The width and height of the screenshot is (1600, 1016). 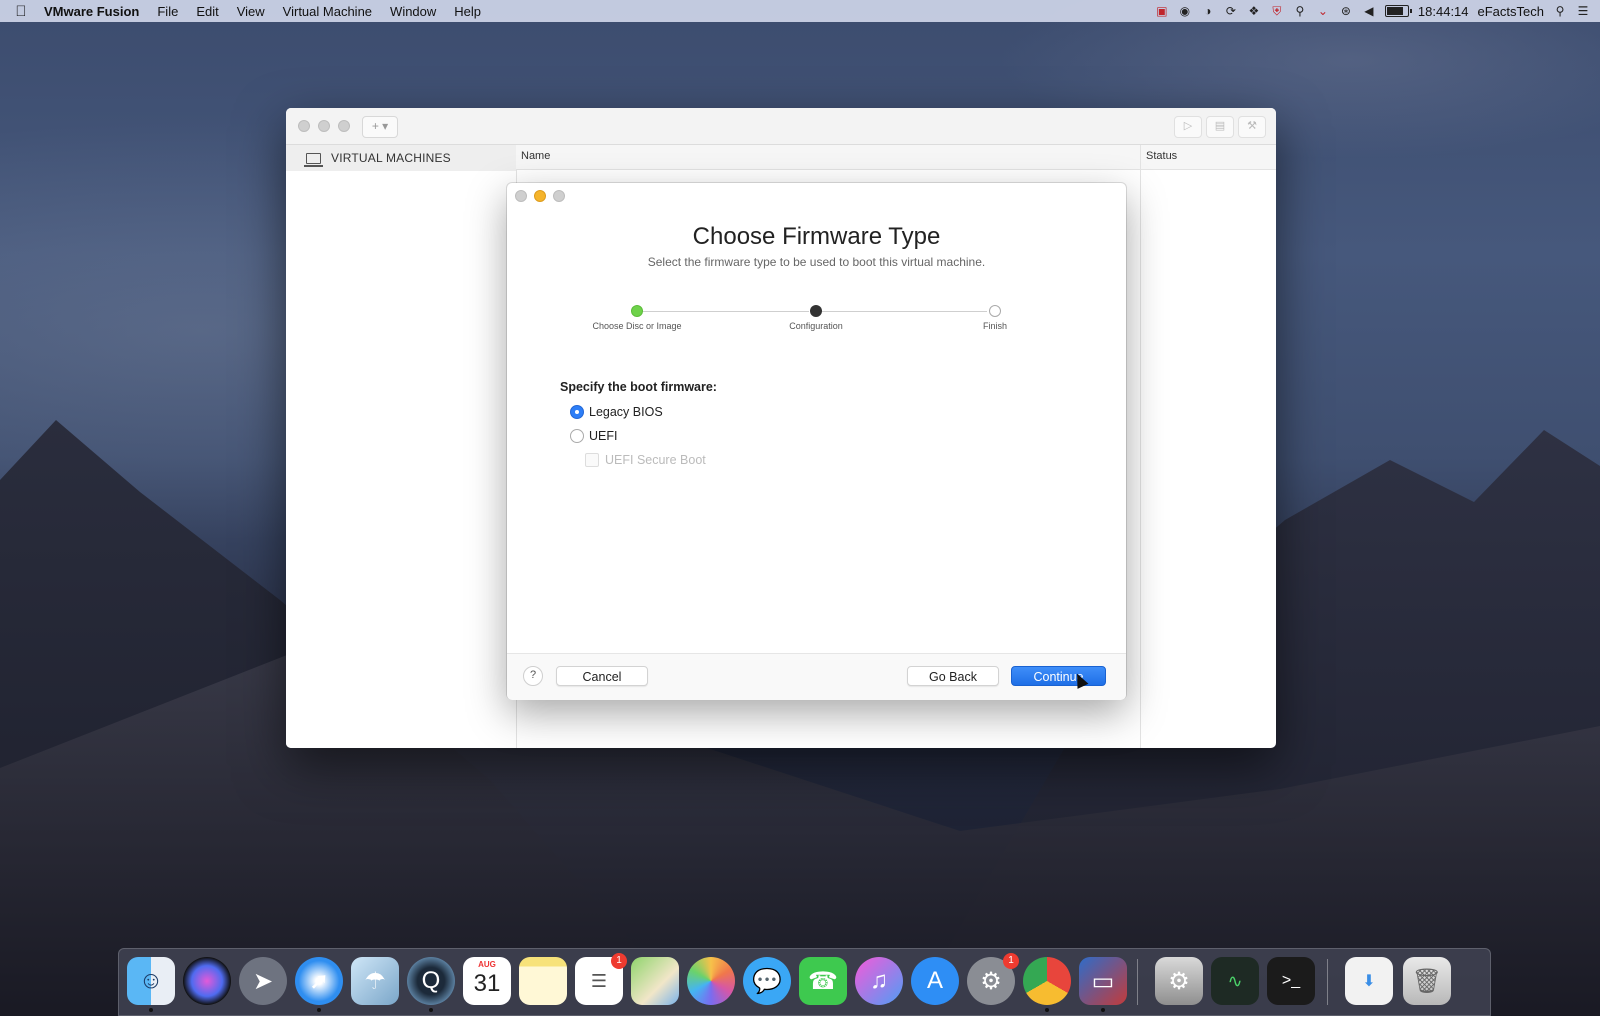 What do you see at coordinates (324, 126) in the screenshot?
I see `minimize-window-button` at bounding box center [324, 126].